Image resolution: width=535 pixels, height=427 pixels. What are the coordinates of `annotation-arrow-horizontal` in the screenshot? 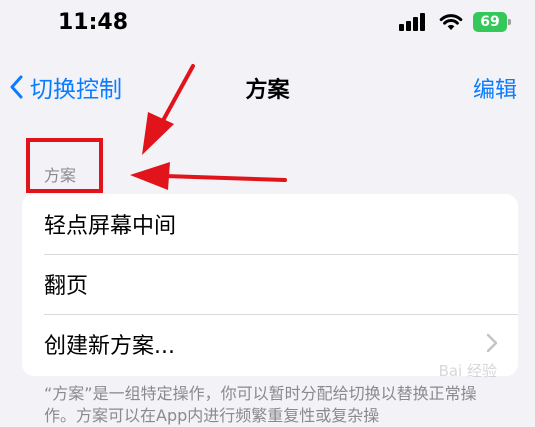 It's located at (208, 176).